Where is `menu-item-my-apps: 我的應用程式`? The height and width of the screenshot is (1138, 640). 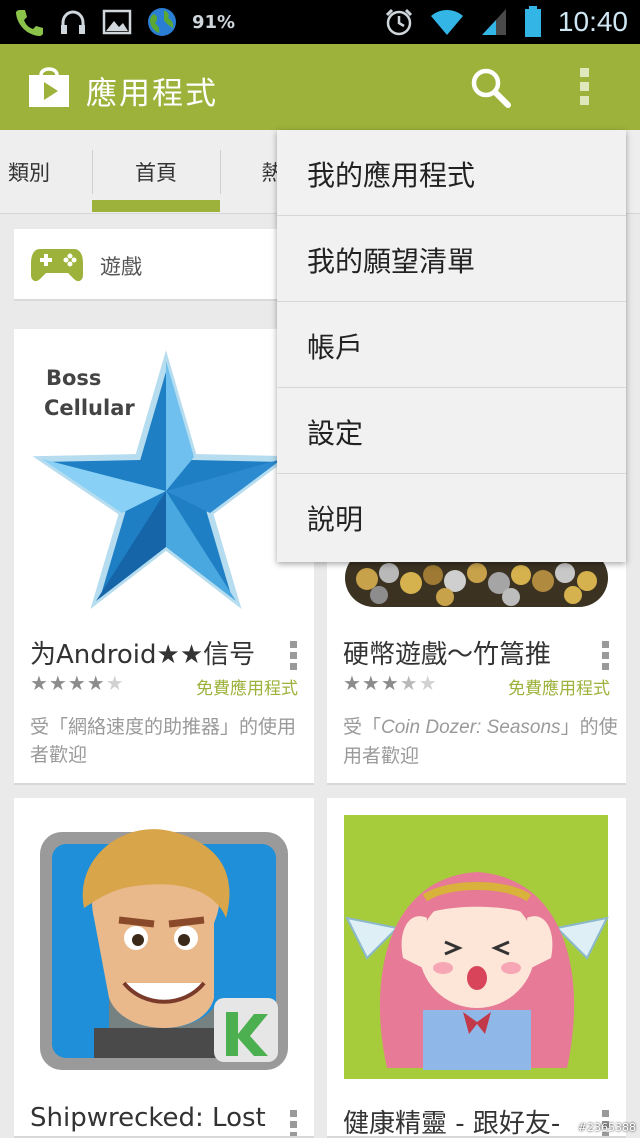 menu-item-my-apps: 我的應用程式 is located at coordinates (451, 173).